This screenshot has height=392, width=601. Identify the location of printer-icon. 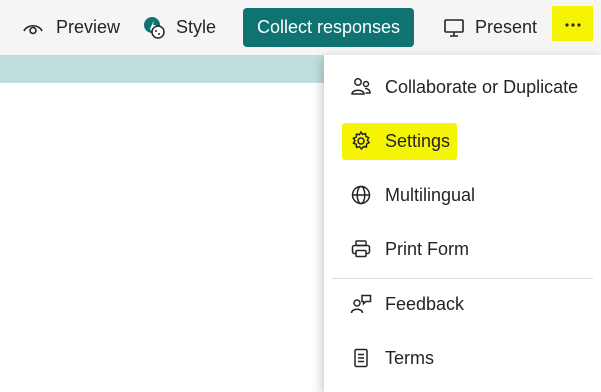
(361, 249).